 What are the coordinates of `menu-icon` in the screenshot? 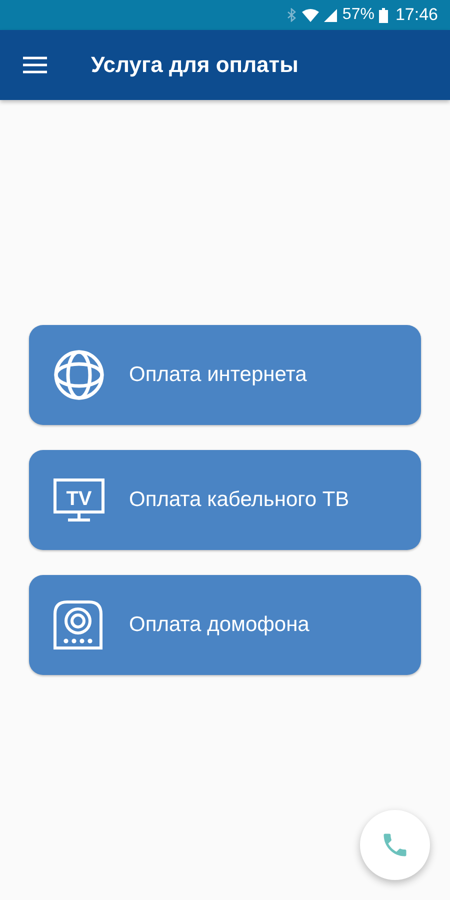 It's located at (35, 65).